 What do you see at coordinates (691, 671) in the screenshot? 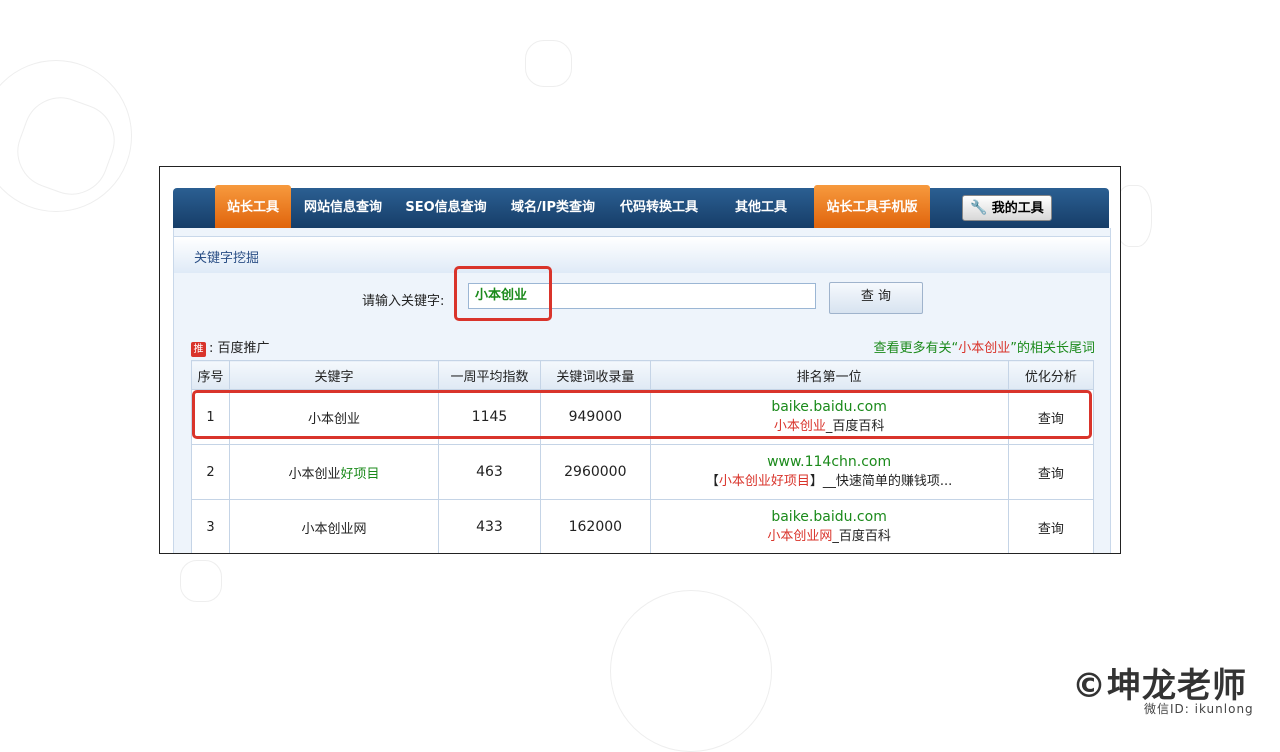
I see `background-circle` at bounding box center [691, 671].